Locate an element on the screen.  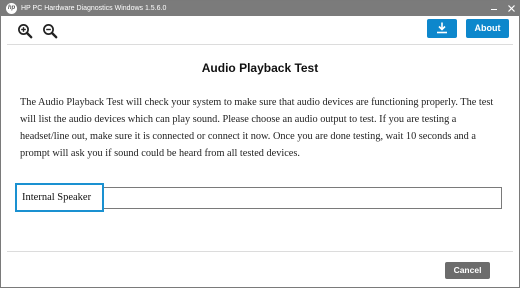
cancel-button: Cancel is located at coordinates (467, 270).